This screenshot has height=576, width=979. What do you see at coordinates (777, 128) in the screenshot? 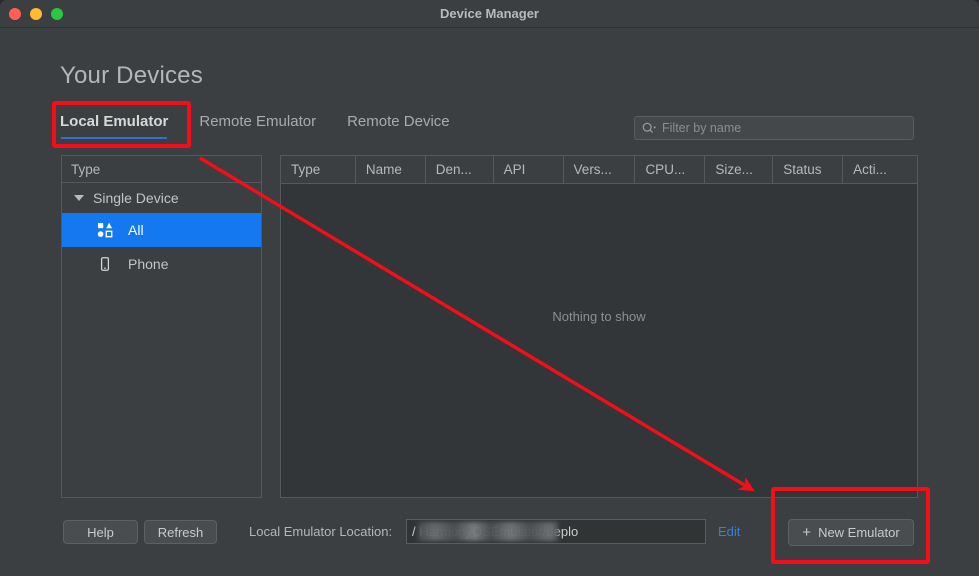
I see `search-input` at bounding box center [777, 128].